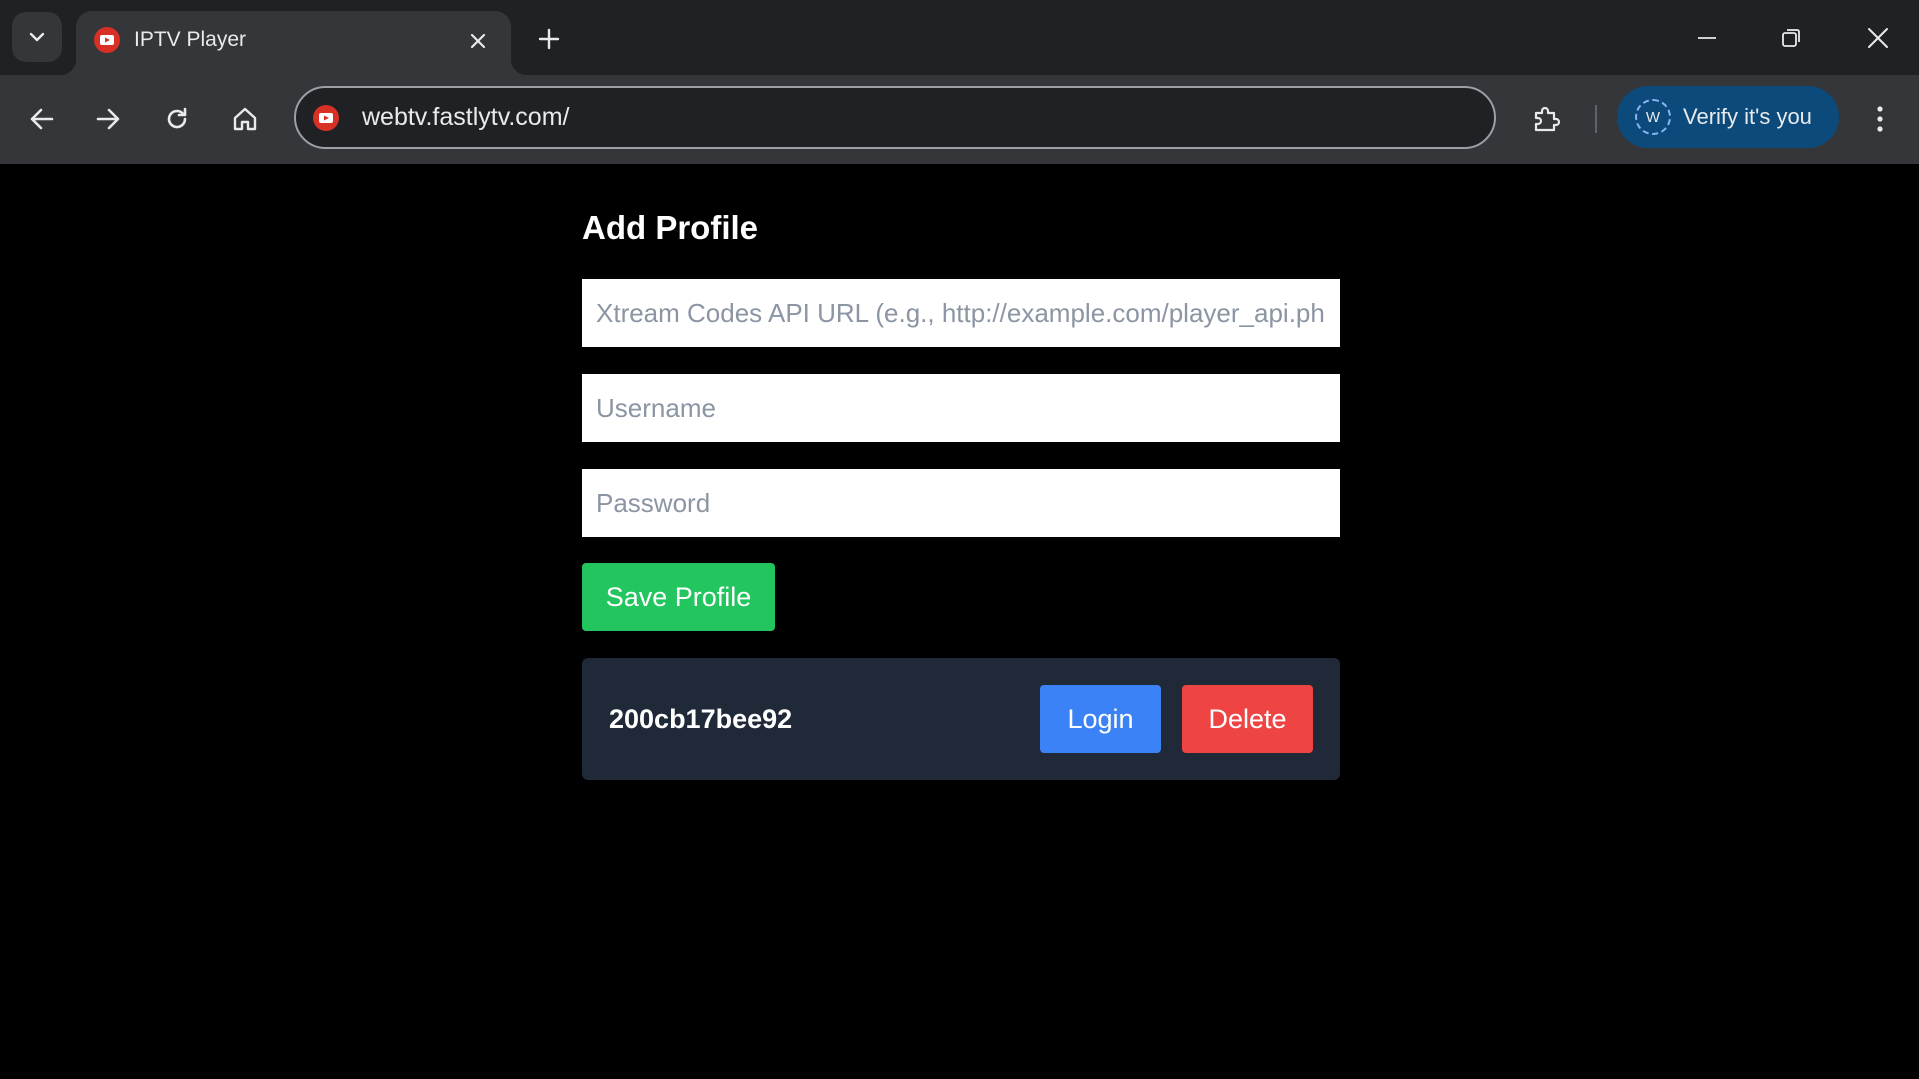 The width and height of the screenshot is (1919, 1079). I want to click on api-url-input, so click(961, 313).